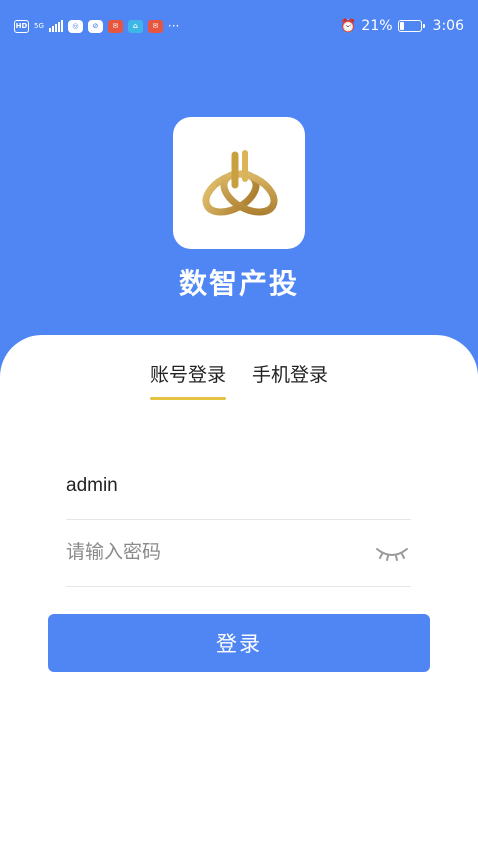  Describe the element at coordinates (239, 643) in the screenshot. I see `login-button: 登录` at that location.